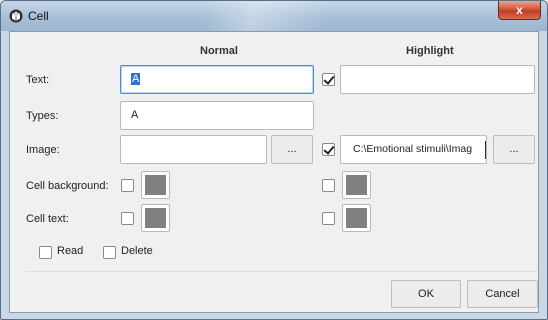 This screenshot has width=548, height=320. I want to click on text-highlight-checkbox, so click(328, 79).